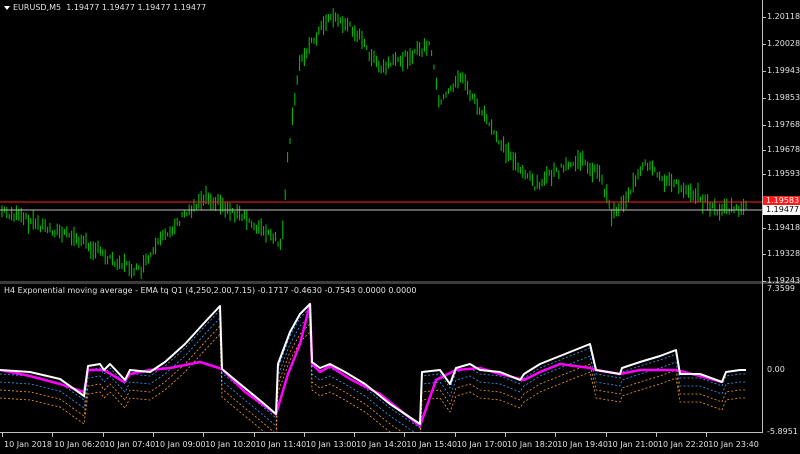 This screenshot has height=454, width=800. Describe the element at coordinates (136, 7) in the screenshot. I see `ohlc-label: 1.19477 1.19477 1.19477 1.19477` at that location.